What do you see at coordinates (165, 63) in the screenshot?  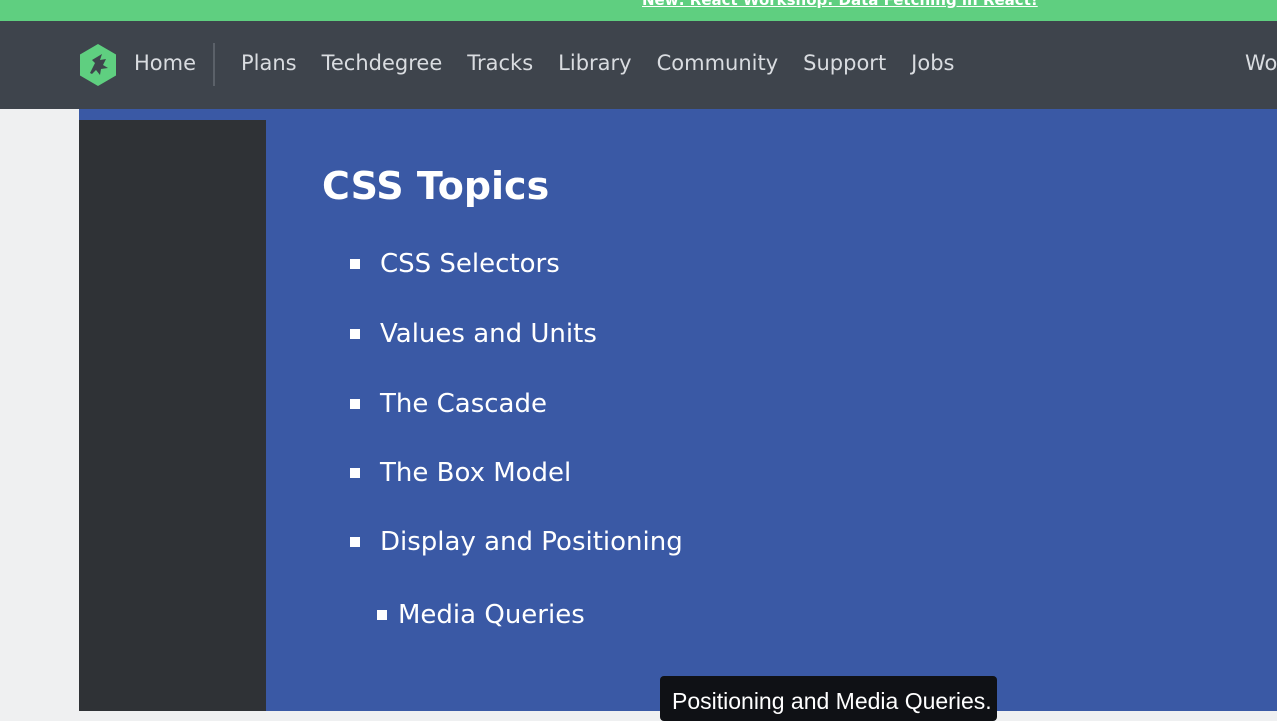 I see `nav-home: Home` at bounding box center [165, 63].